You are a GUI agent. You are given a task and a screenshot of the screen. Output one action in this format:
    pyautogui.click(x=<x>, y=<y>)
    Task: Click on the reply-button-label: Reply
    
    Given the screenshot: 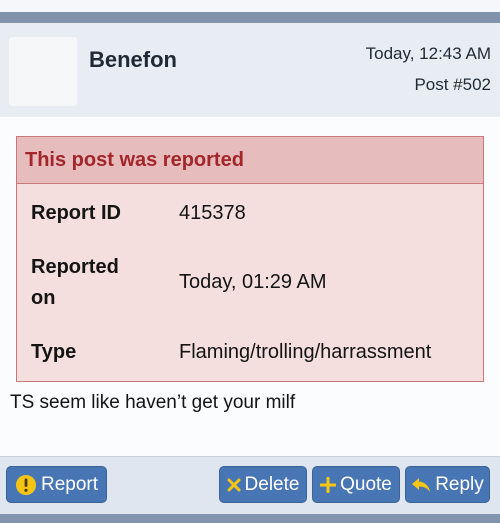 What is the action you would take?
    pyautogui.click(x=459, y=484)
    